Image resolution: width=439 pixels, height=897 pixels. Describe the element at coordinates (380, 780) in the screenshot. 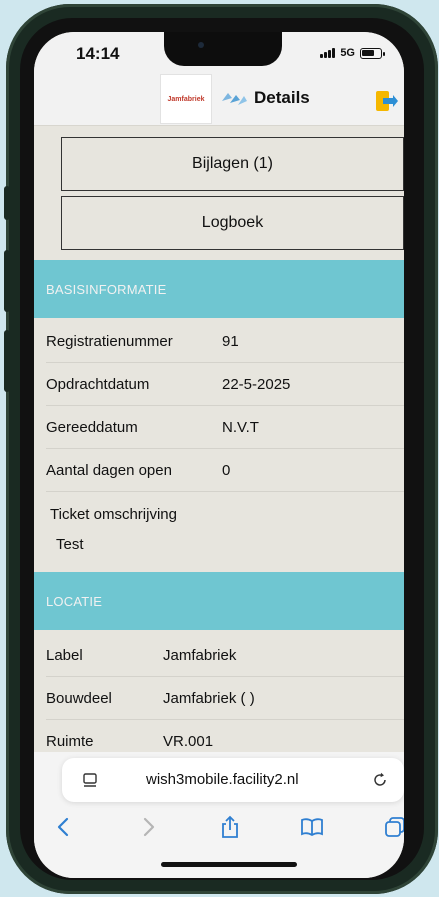

I see `reload-icon` at that location.